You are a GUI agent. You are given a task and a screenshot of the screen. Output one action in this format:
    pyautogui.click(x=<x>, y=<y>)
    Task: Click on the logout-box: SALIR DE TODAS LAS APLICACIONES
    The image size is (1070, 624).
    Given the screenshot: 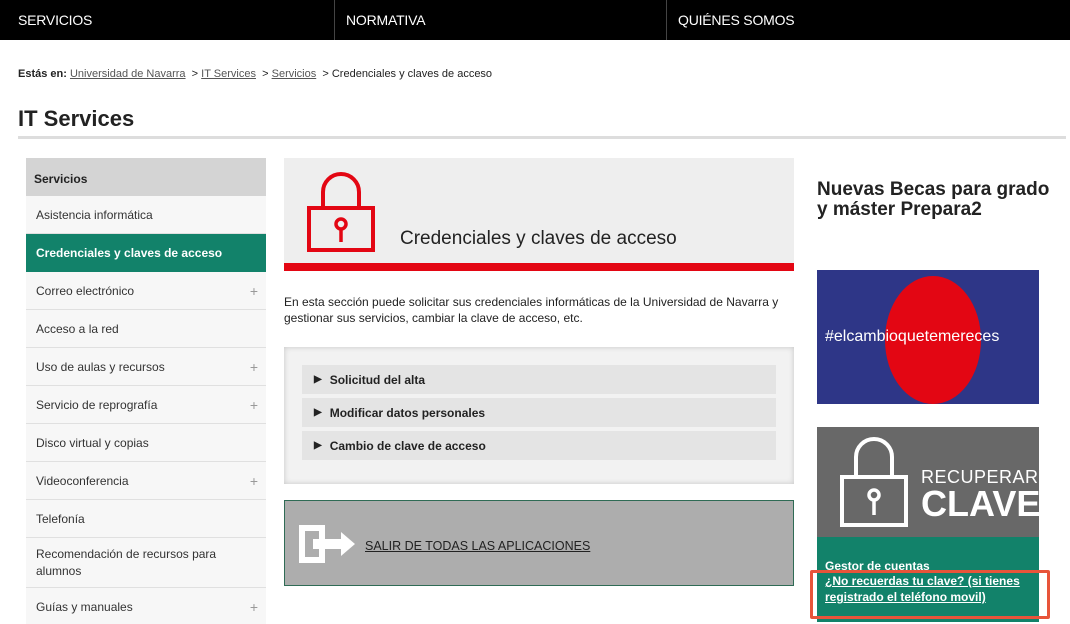 What is the action you would take?
    pyautogui.click(x=539, y=543)
    